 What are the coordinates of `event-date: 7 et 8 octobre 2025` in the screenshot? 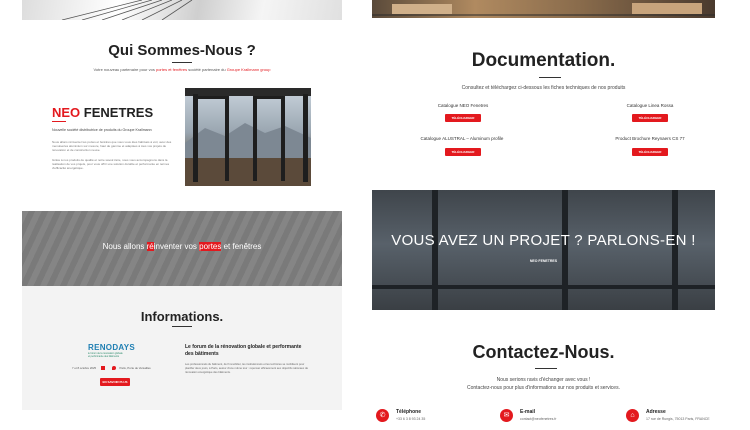 It's located at (84, 368).